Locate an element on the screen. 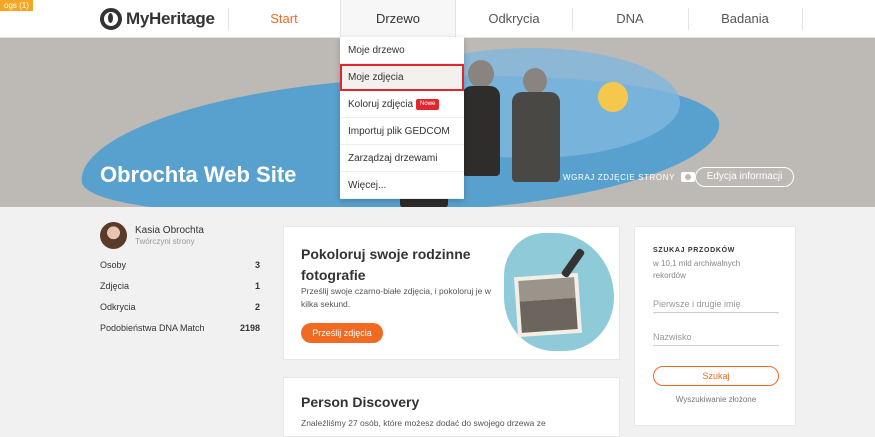 This screenshot has width=875, height=437. stat-label: Zdjęcia is located at coordinates (115, 286).